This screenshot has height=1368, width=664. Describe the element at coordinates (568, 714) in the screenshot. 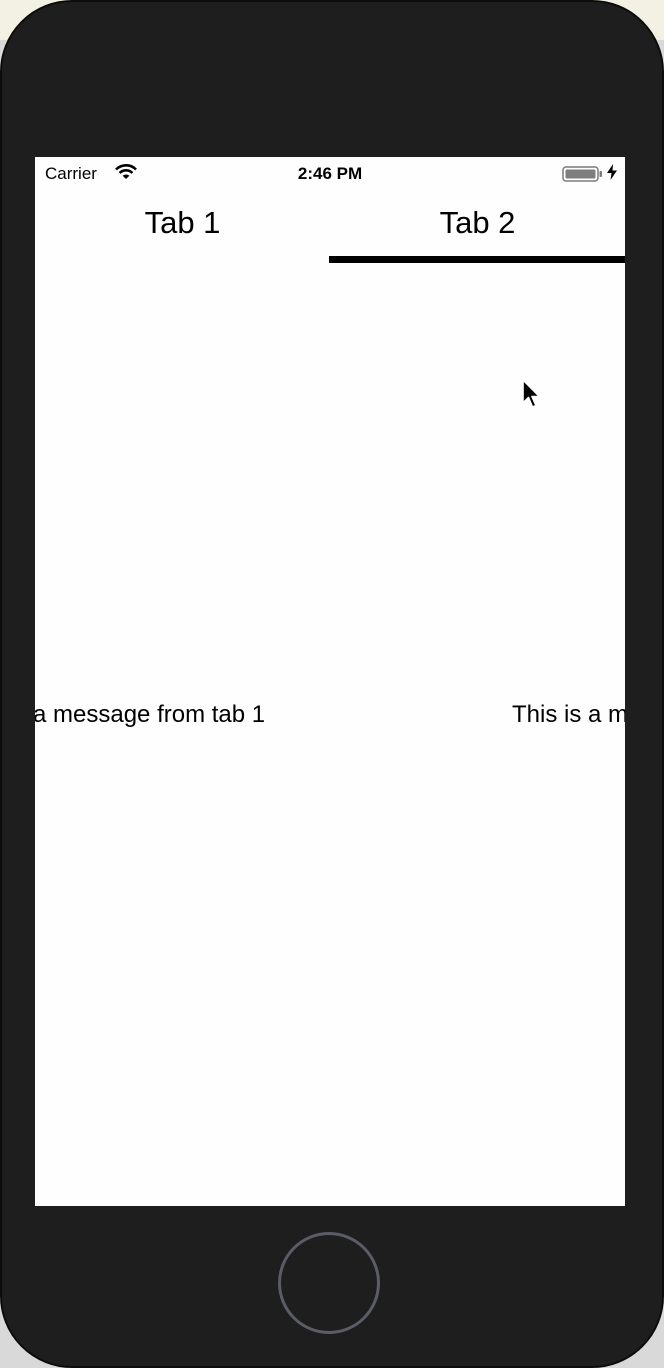

I see `tab-2-message: This is a message from tab 2` at that location.